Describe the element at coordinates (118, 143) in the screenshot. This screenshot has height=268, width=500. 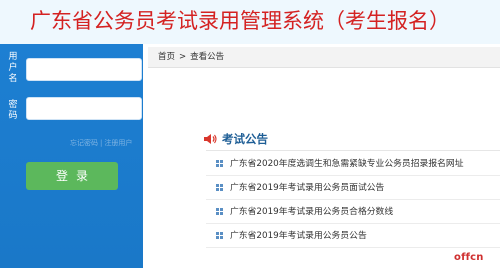
I see `register-link: 注册用户` at that location.